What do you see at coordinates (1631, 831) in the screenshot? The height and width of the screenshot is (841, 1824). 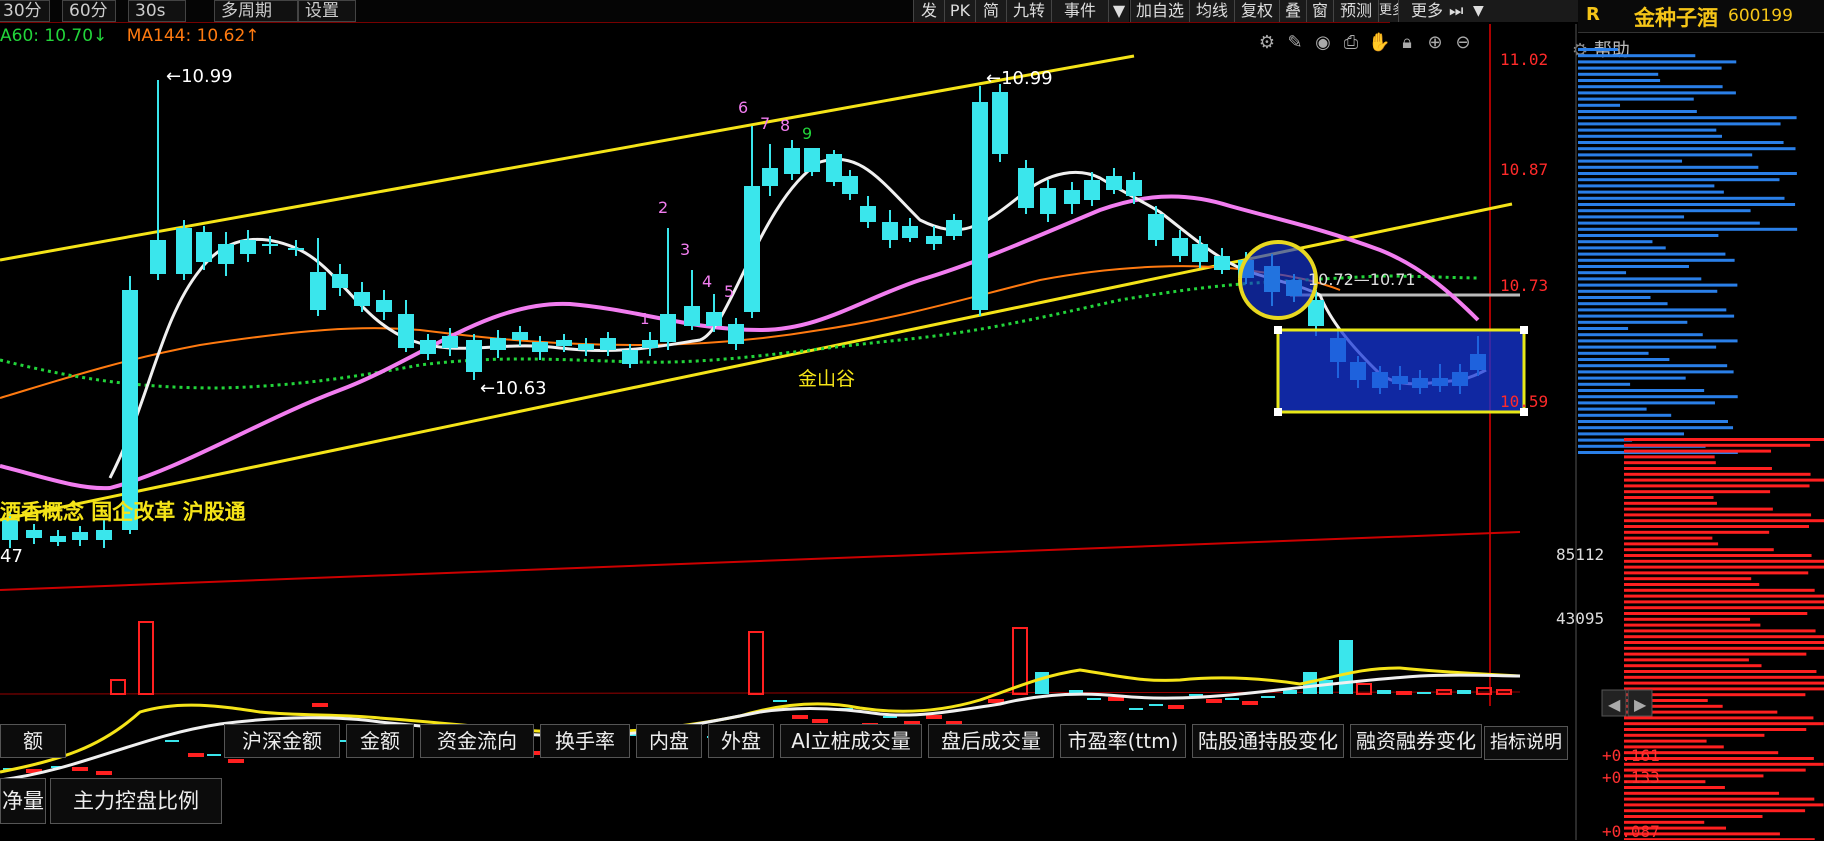 I see `change-value: +0.087` at bounding box center [1631, 831].